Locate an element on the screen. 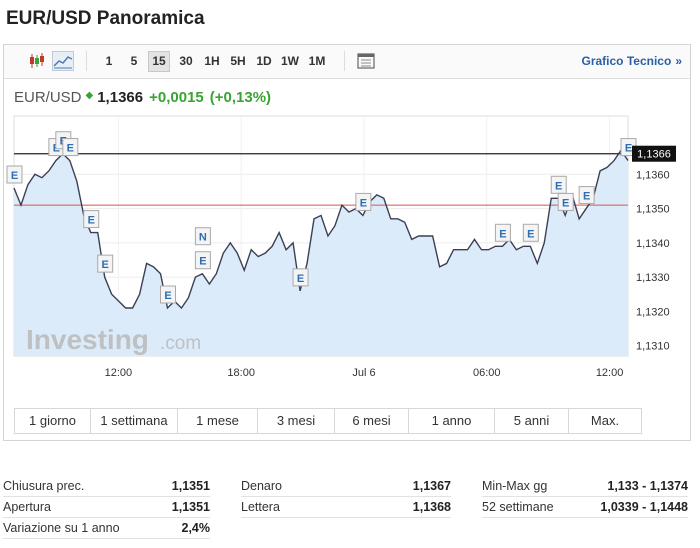 The height and width of the screenshot is (548, 700). stat-value: 1,1367 is located at coordinates (431, 486).